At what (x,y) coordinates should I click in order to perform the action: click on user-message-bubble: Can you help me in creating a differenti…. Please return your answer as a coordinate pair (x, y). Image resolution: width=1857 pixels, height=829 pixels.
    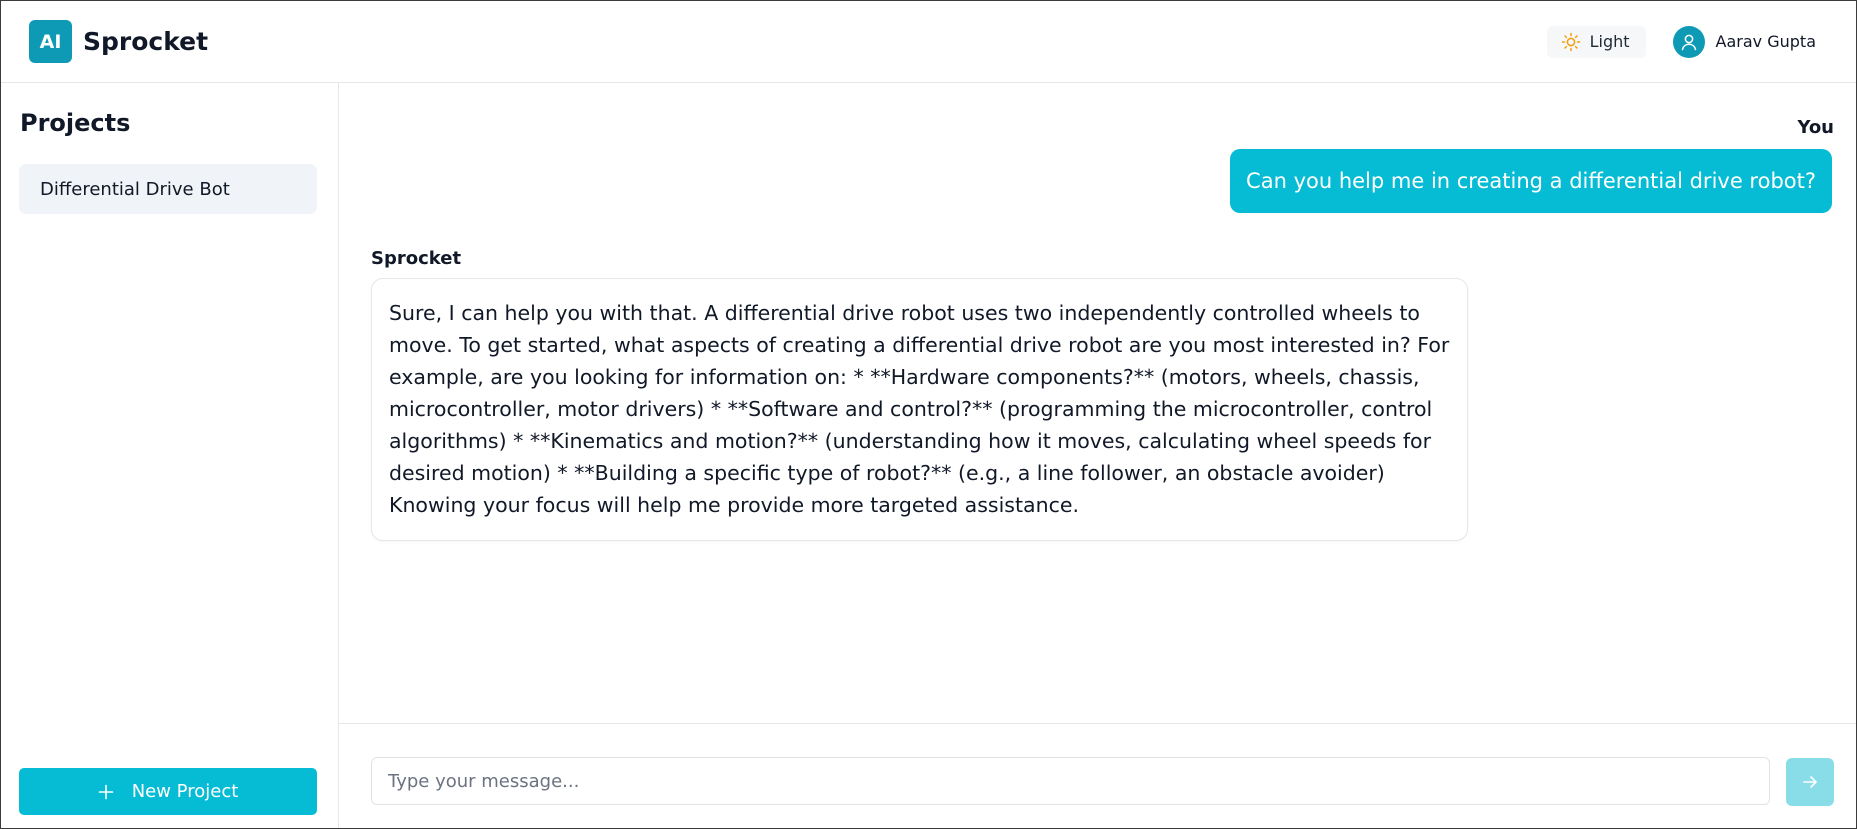
    Looking at the image, I should click on (1531, 181).